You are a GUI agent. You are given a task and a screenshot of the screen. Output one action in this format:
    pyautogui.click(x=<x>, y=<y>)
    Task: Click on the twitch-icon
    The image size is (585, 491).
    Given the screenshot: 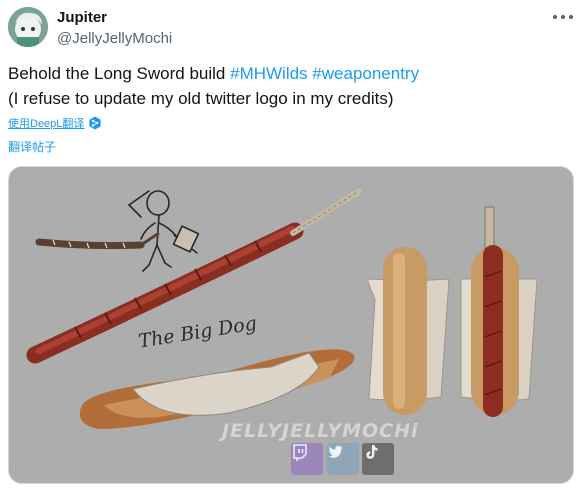 What is the action you would take?
    pyautogui.click(x=307, y=459)
    